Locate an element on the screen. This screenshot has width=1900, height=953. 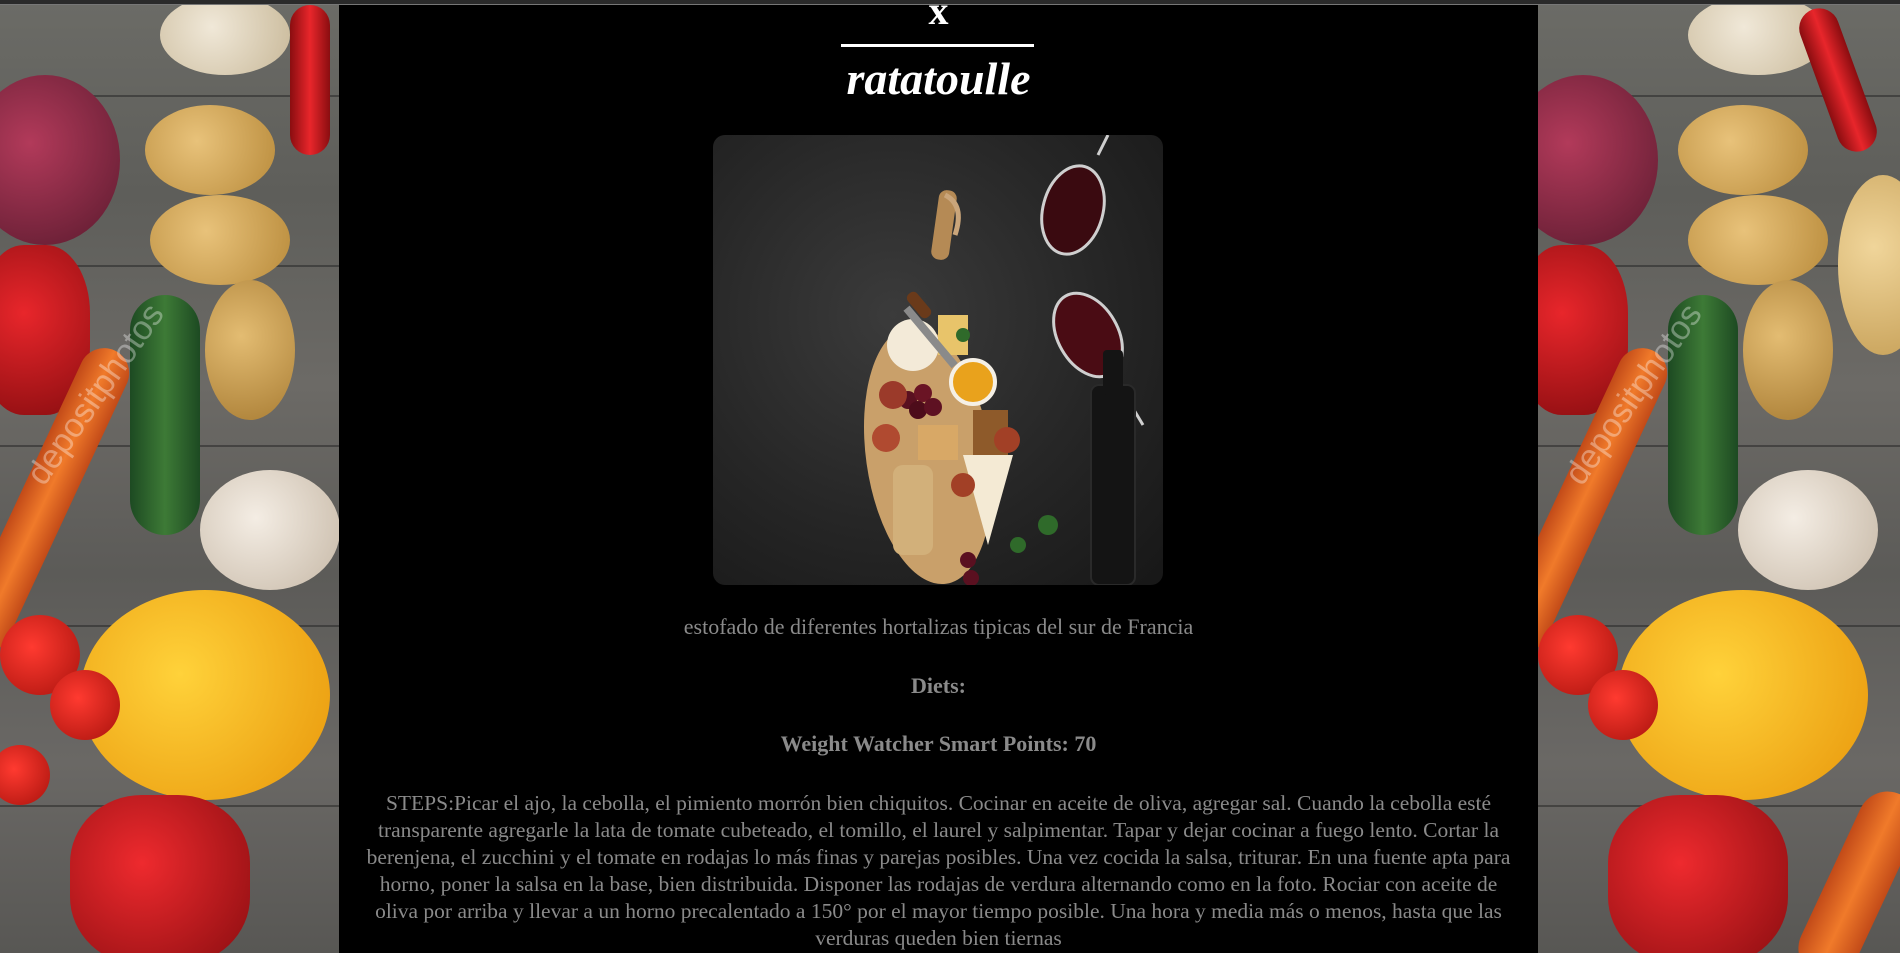
recipe-image is located at coordinates (938, 360).